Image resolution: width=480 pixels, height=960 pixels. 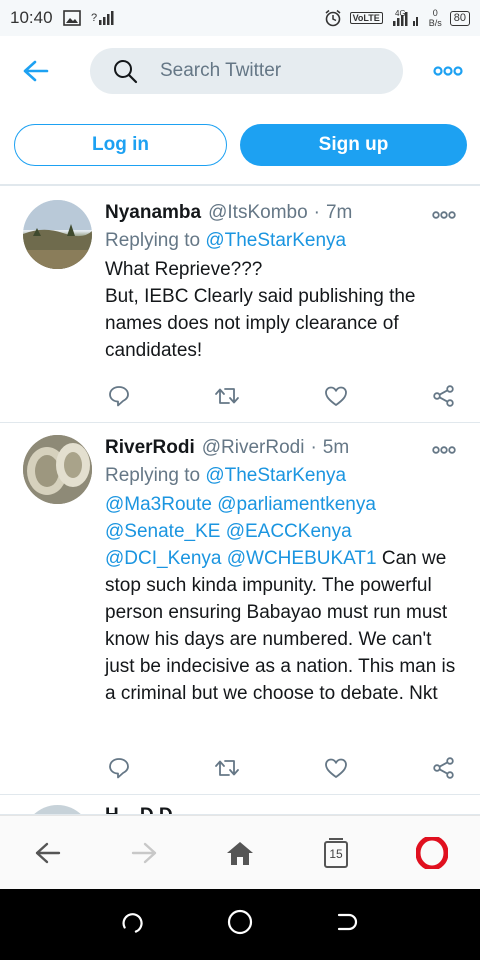 What do you see at coordinates (353, 145) in the screenshot?
I see `signup-button: Sign up` at bounding box center [353, 145].